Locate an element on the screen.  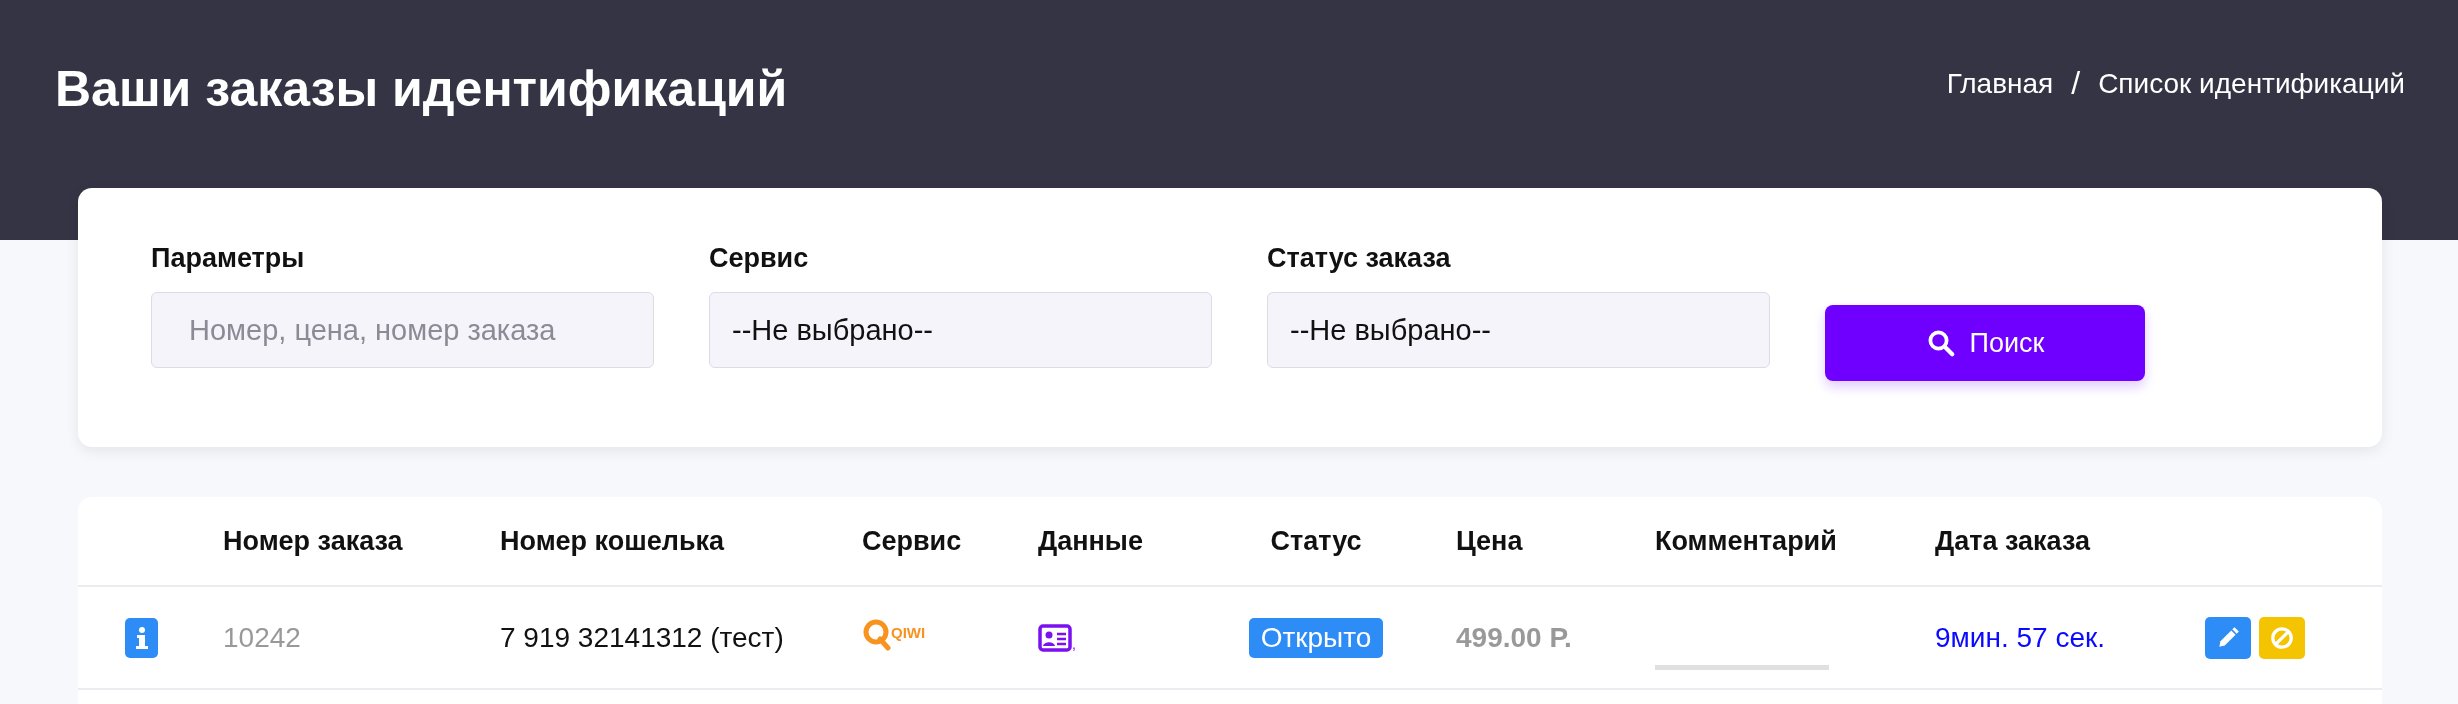
ban-icon is located at coordinates (2282, 637).